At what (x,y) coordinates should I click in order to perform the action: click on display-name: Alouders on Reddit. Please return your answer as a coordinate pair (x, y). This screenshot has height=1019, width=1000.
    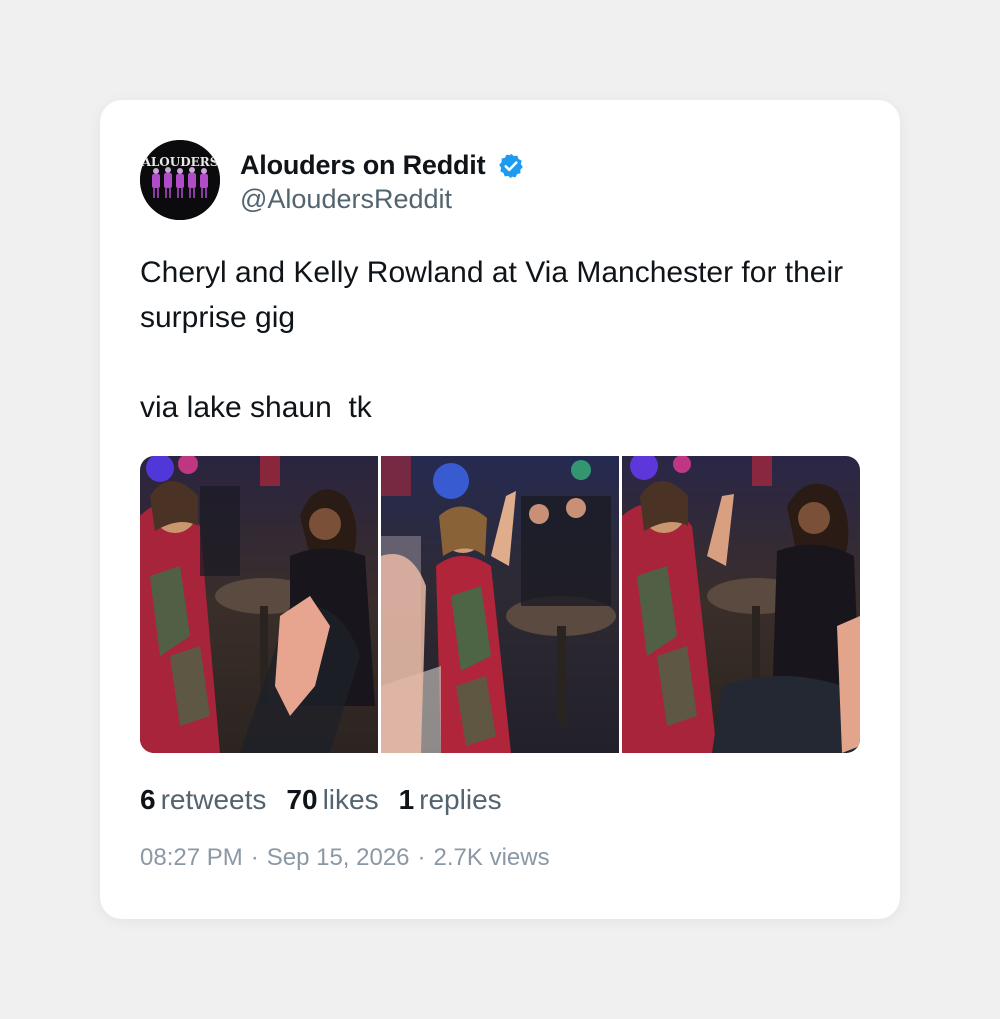
    Looking at the image, I should click on (363, 165).